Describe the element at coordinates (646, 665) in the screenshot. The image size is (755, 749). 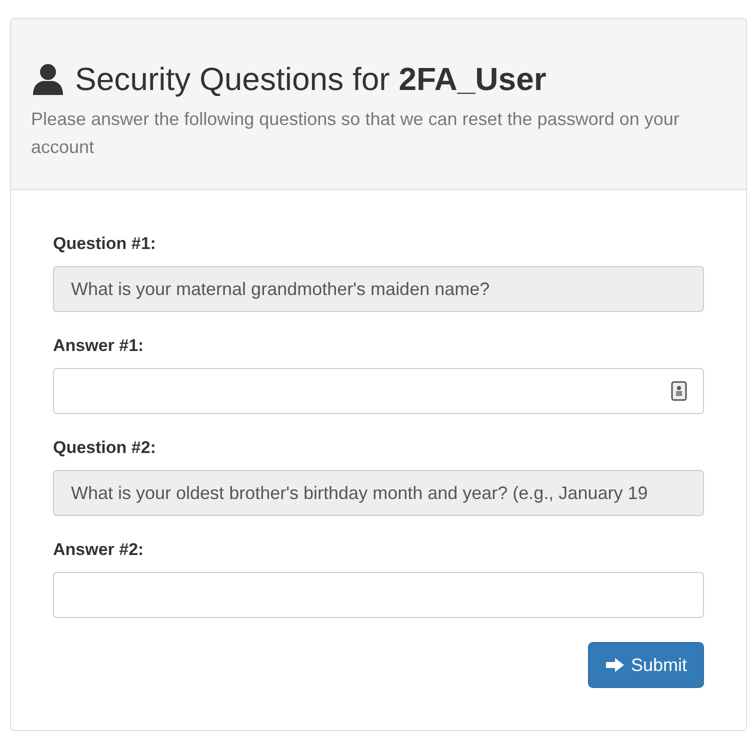
I see `submit-button: Submit` at that location.